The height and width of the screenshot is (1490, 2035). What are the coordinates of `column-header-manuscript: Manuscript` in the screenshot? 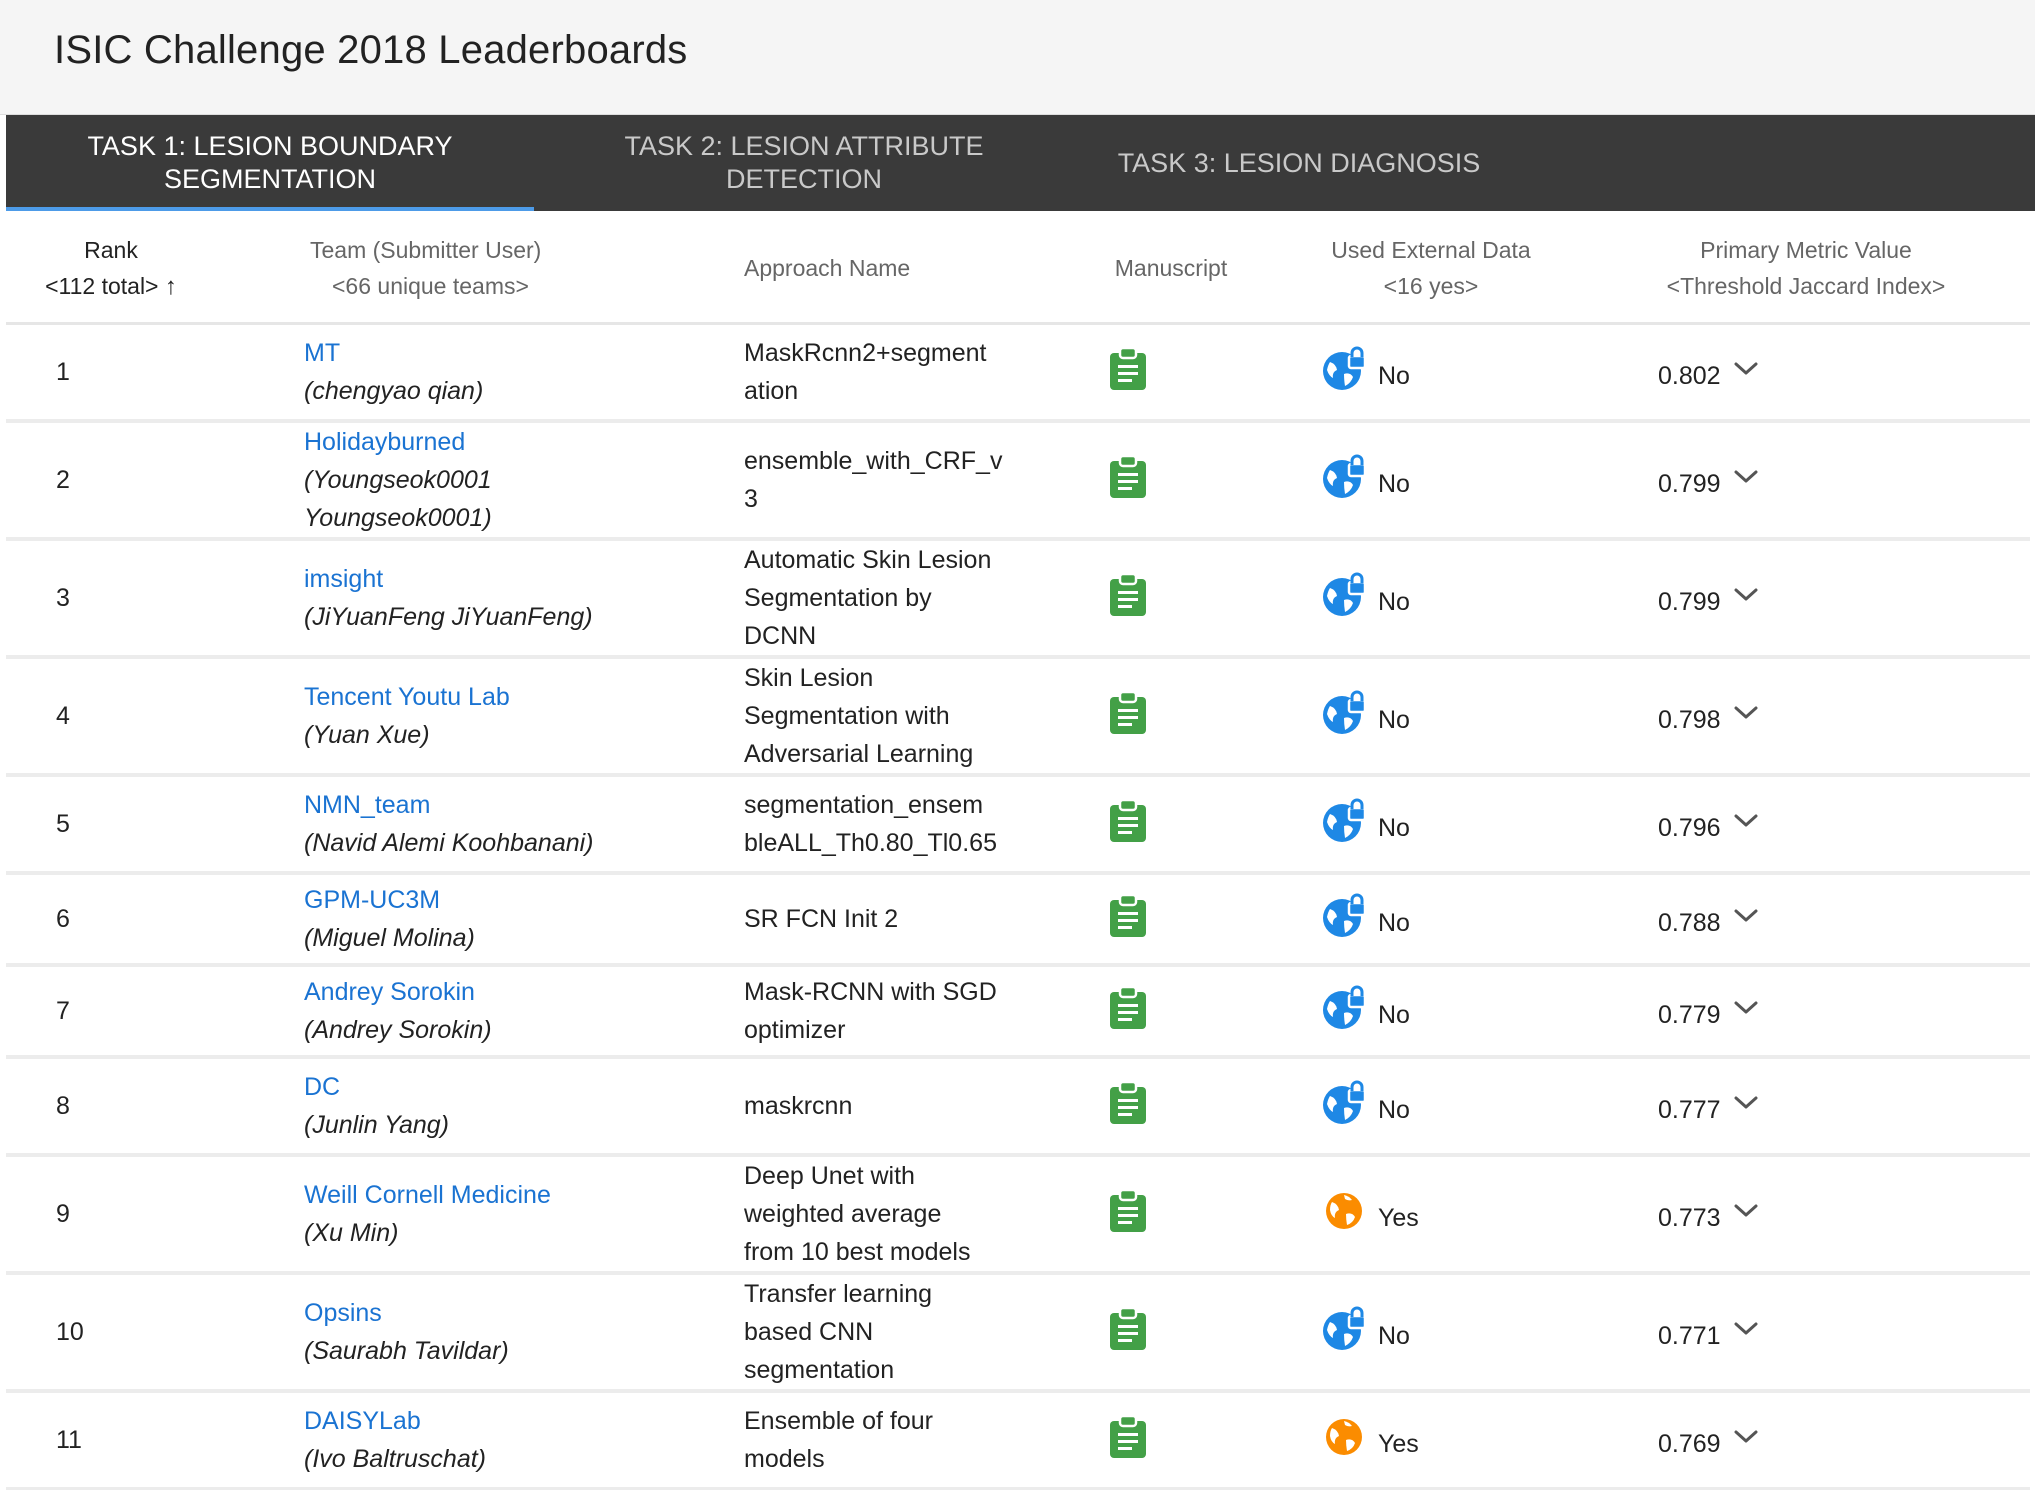 It's located at (1171, 268).